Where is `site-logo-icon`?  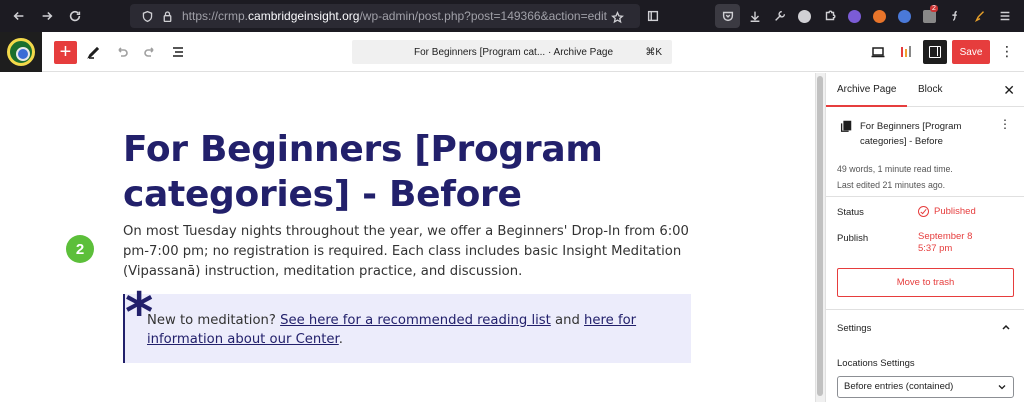 site-logo-icon is located at coordinates (21, 52).